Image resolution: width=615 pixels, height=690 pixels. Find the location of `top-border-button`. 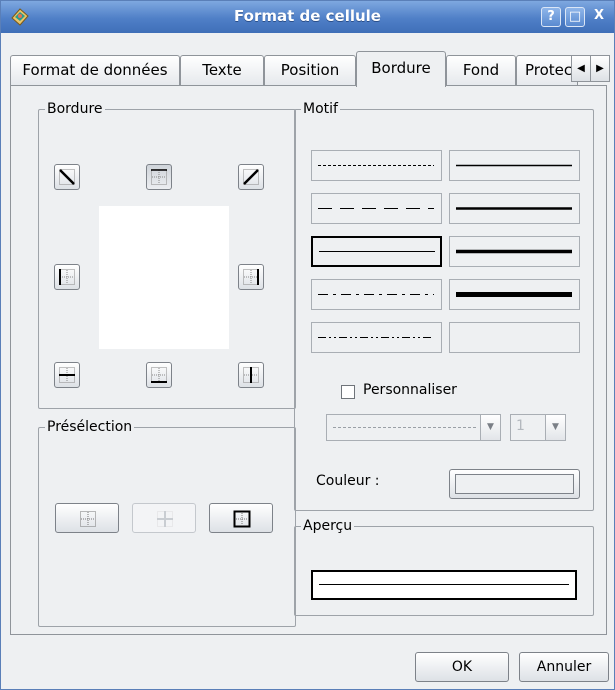

top-border-button is located at coordinates (159, 177).